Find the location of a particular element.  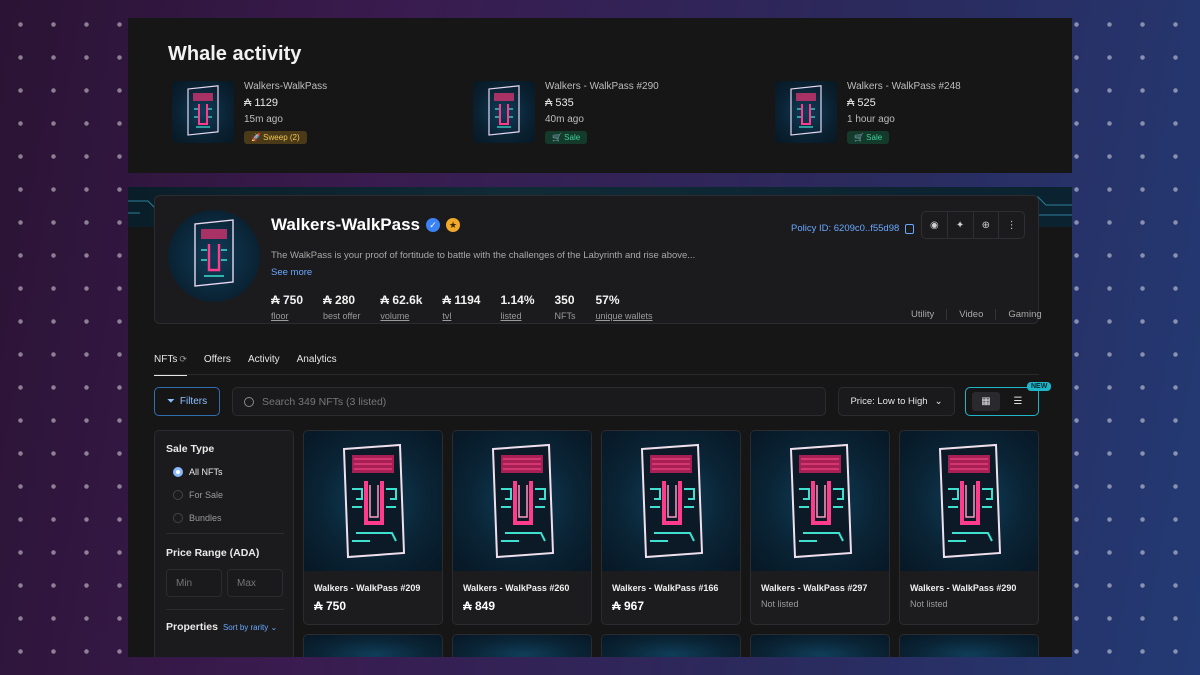

sweep-badge: 🚀 Sweep (2) is located at coordinates (275, 137).